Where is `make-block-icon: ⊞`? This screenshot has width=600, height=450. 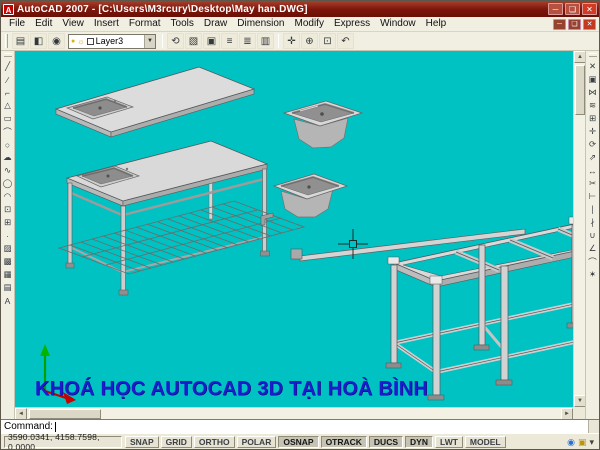 make-block-icon: ⊞ is located at coordinates (7, 222).